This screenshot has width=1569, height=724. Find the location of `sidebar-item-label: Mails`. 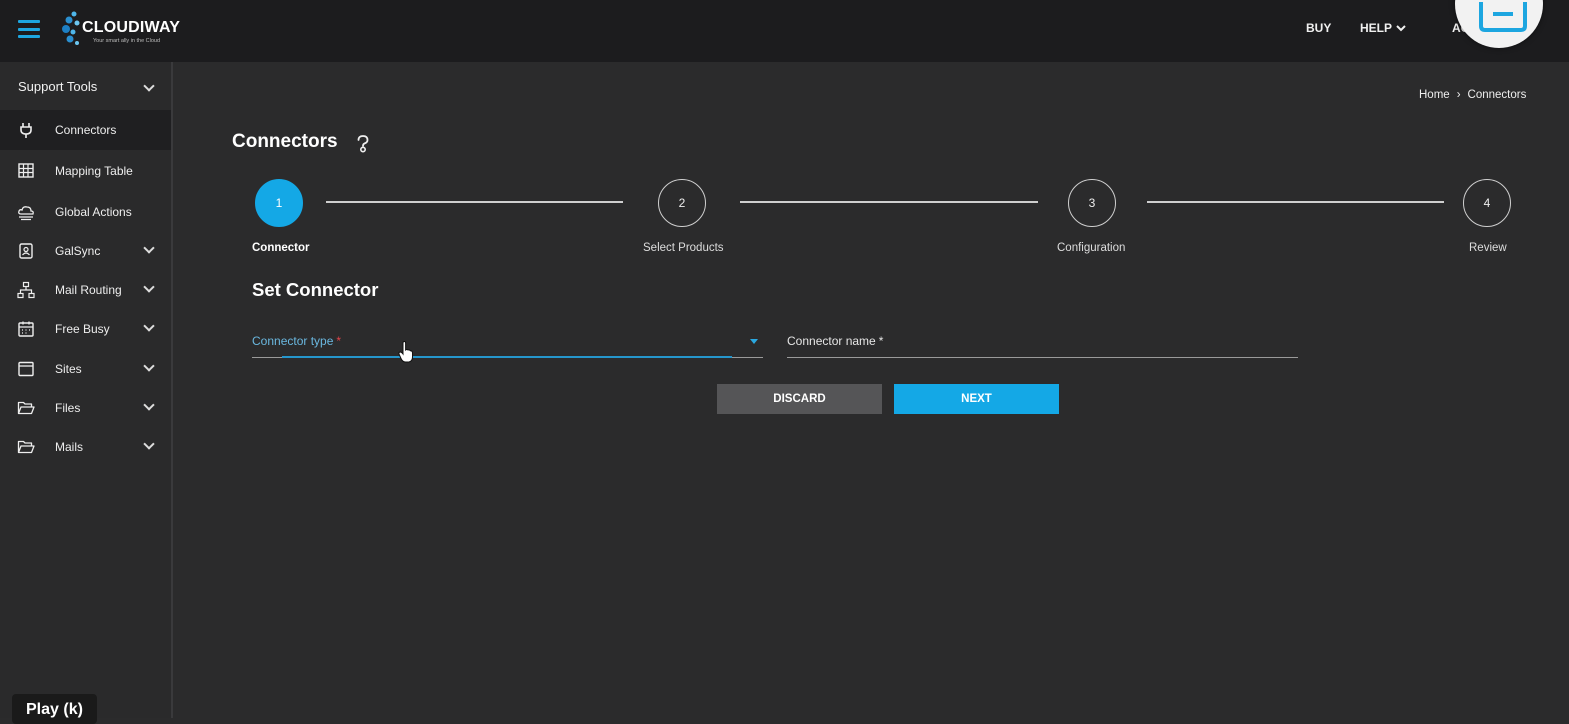

sidebar-item-label: Mails is located at coordinates (69, 447).